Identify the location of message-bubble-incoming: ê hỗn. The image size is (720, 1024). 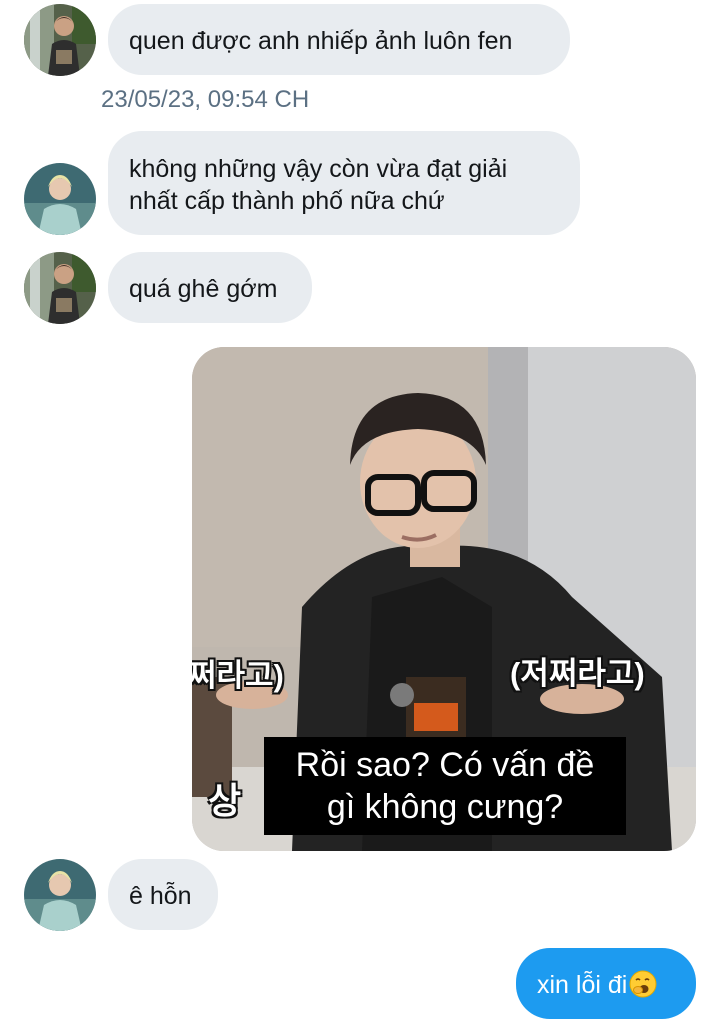
(163, 894).